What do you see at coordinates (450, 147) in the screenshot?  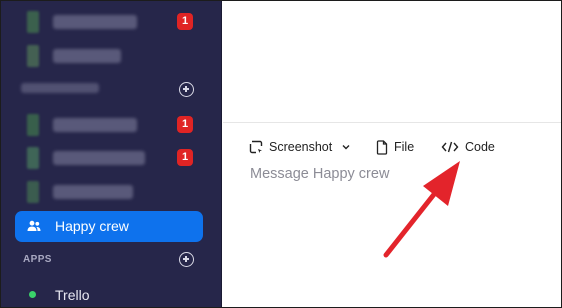 I see `code-icon` at bounding box center [450, 147].